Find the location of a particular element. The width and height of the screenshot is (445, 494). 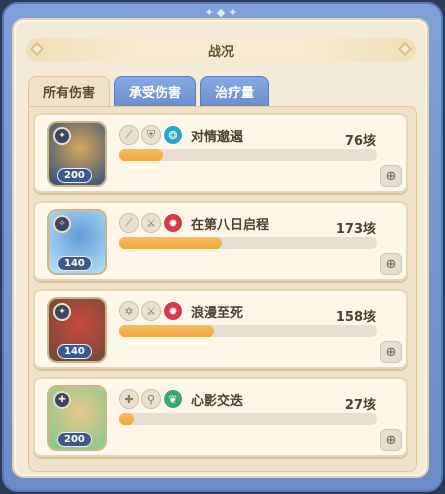

character-portrait: ✦ 200 is located at coordinates (77, 154).